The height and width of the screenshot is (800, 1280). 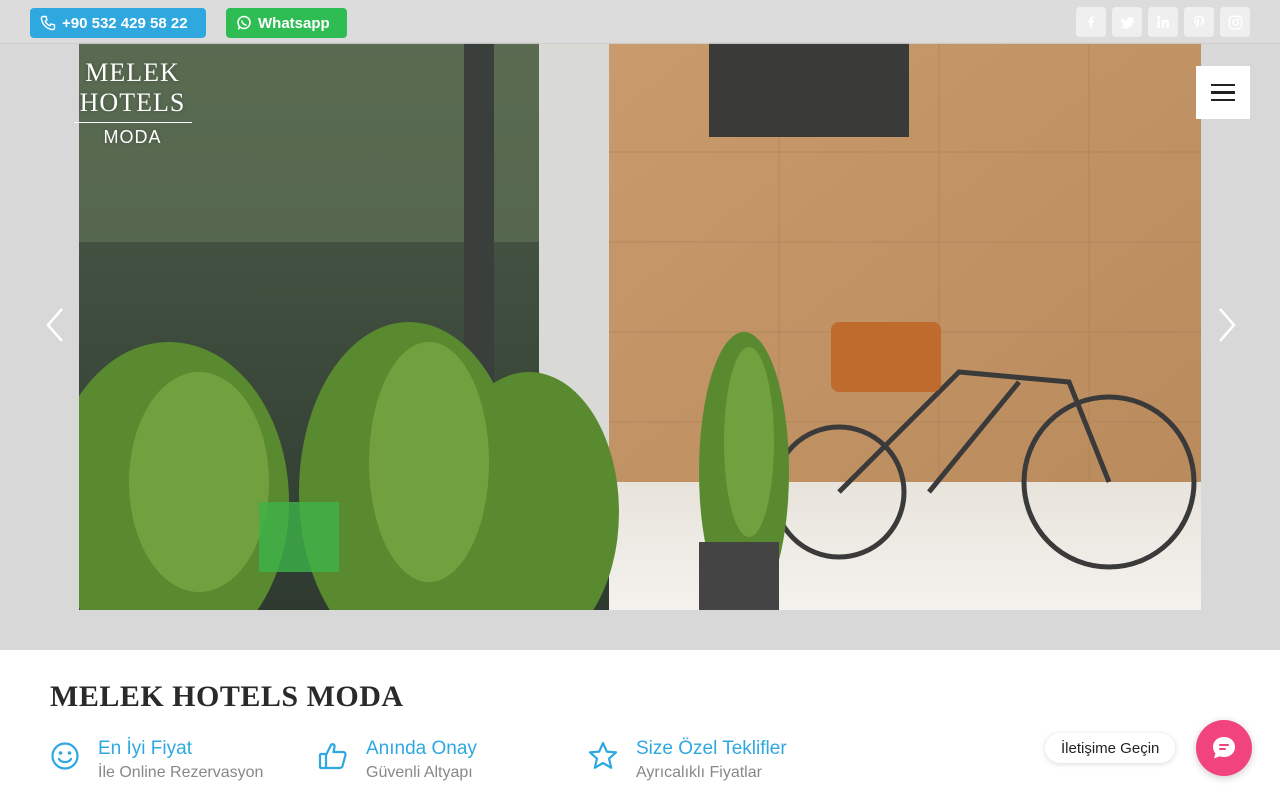 I want to click on linkedin-icon, so click(x=1163, y=22).